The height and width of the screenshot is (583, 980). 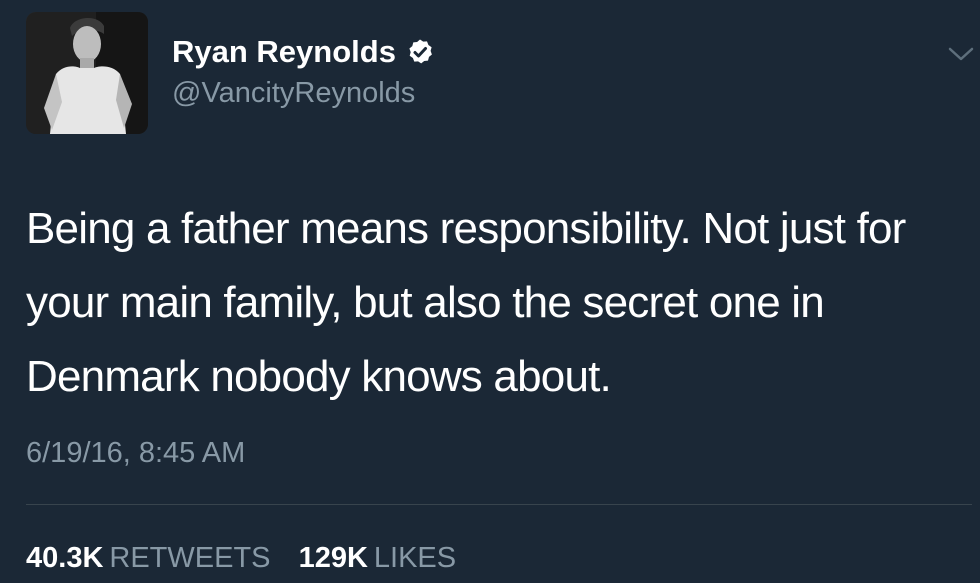 What do you see at coordinates (65, 558) in the screenshot?
I see `retweets-count: 40.3K` at bounding box center [65, 558].